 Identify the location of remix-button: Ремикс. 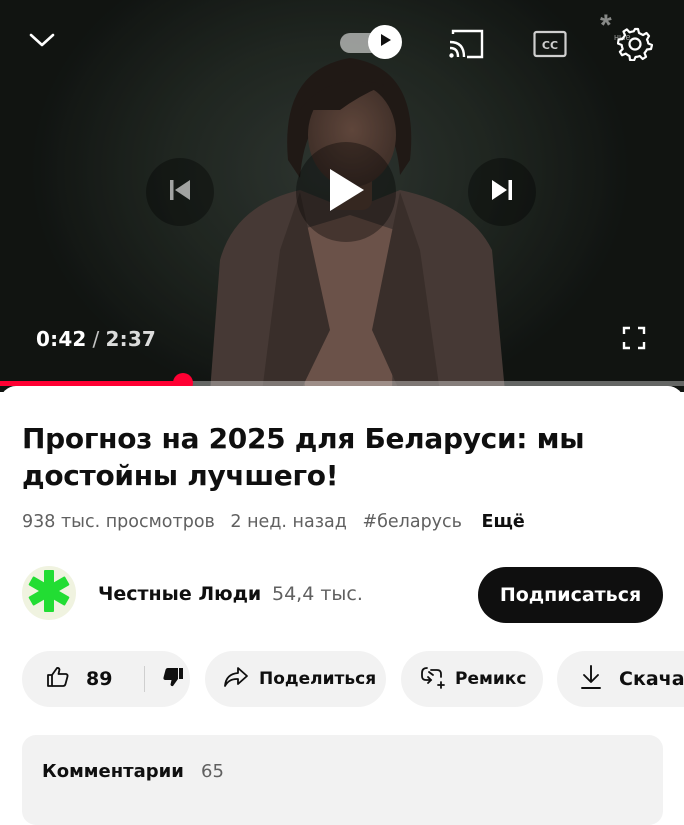
(472, 679).